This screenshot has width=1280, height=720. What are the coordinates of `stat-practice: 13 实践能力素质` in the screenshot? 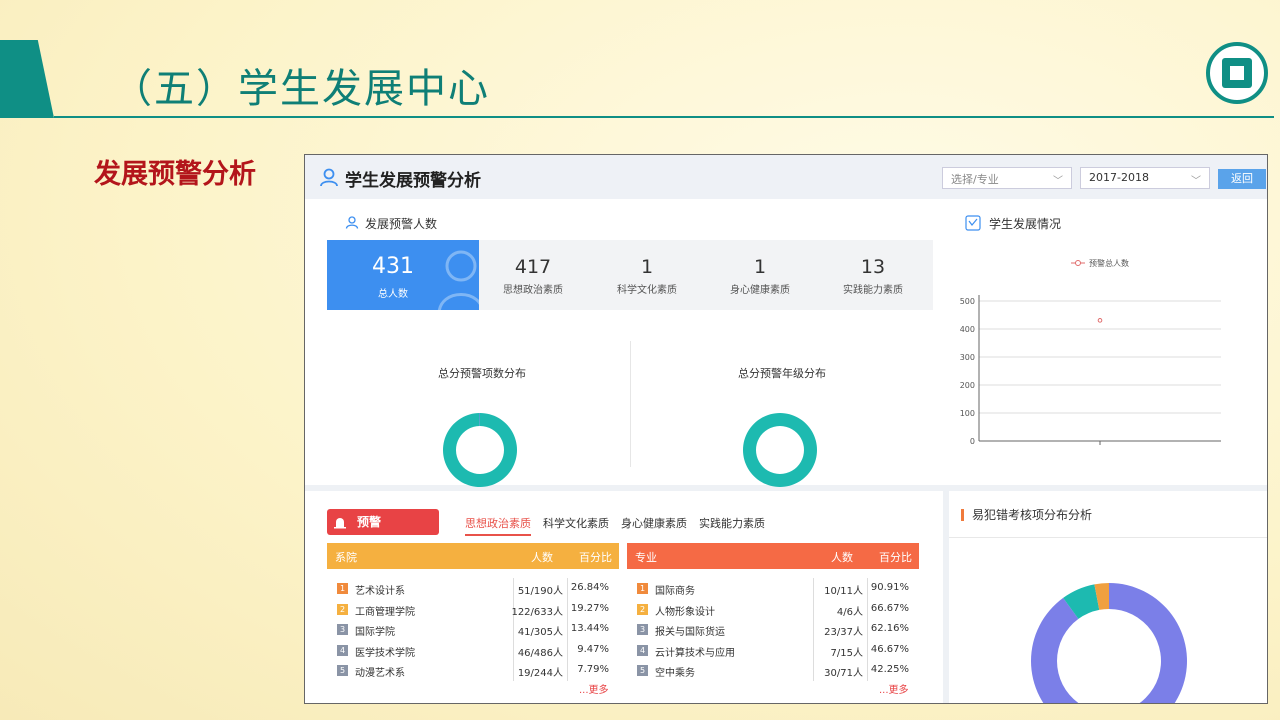 It's located at (873, 275).